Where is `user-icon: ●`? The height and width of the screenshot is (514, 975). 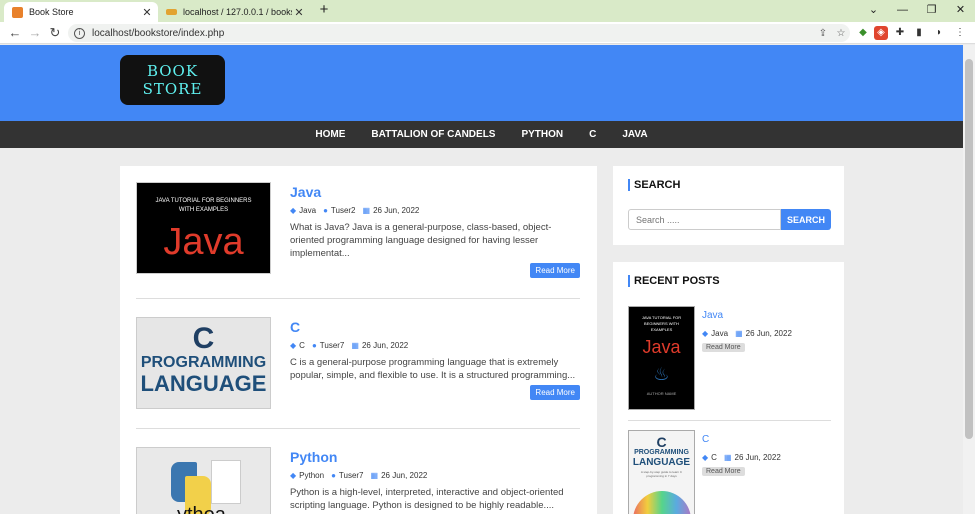 user-icon: ● is located at coordinates (314, 345).